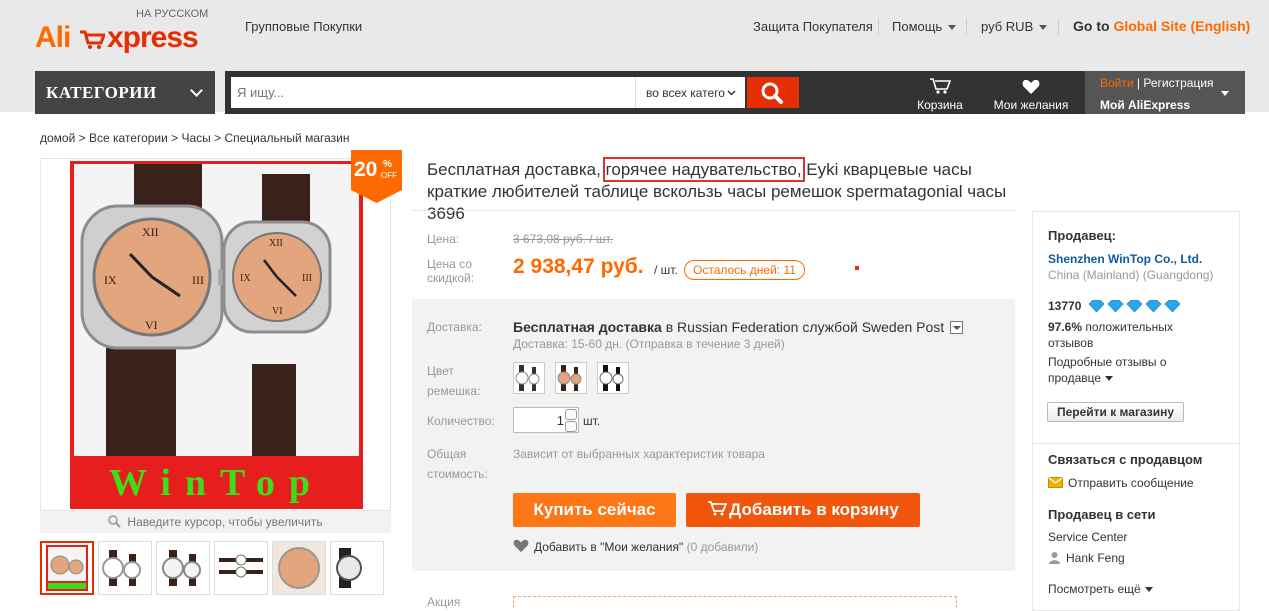 Image resolution: width=1269 pixels, height=611 pixels. What do you see at coordinates (1107, 362) in the screenshot?
I see `detailed-feedback-link: Подробные отзывы о` at bounding box center [1107, 362].